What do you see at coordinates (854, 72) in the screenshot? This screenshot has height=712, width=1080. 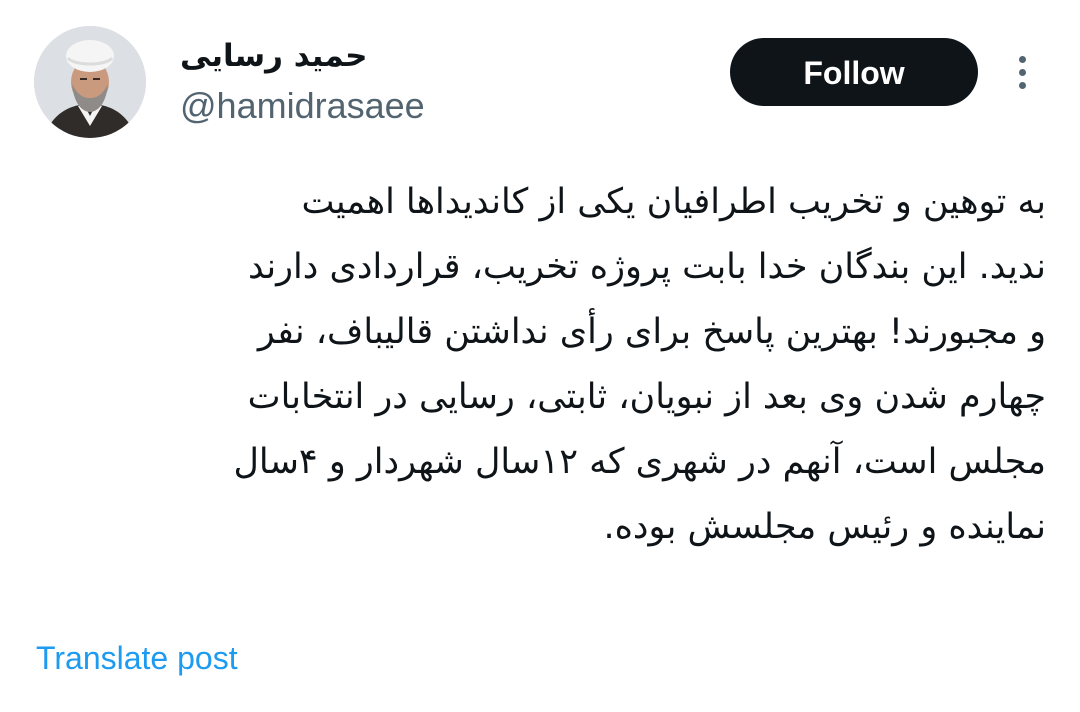 I see `follow-button: Follow` at bounding box center [854, 72].